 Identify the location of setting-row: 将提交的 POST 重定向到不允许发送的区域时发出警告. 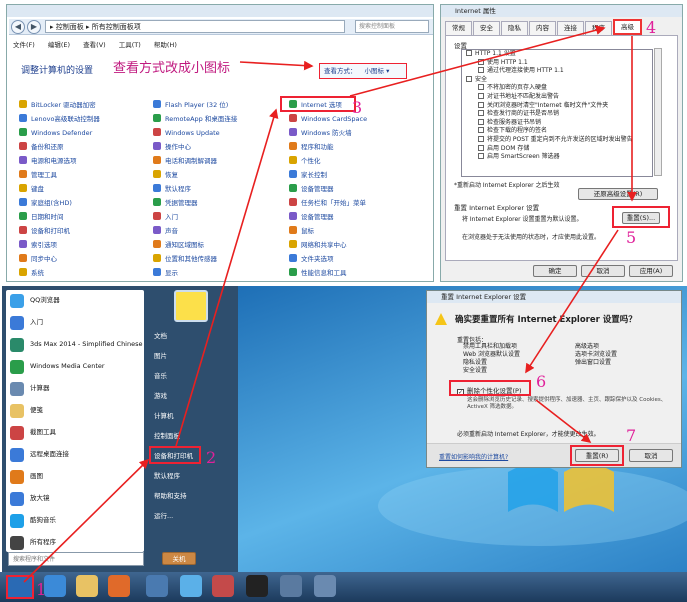
(557, 140).